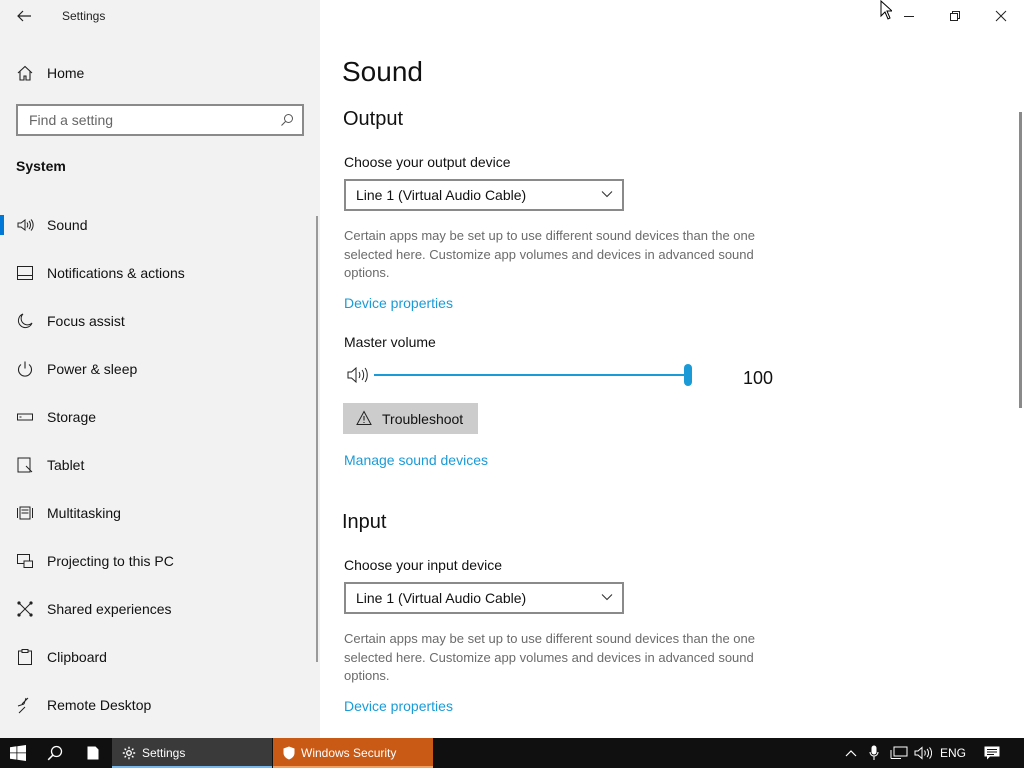 The image size is (1024, 768). I want to click on gear-icon, so click(129, 753).